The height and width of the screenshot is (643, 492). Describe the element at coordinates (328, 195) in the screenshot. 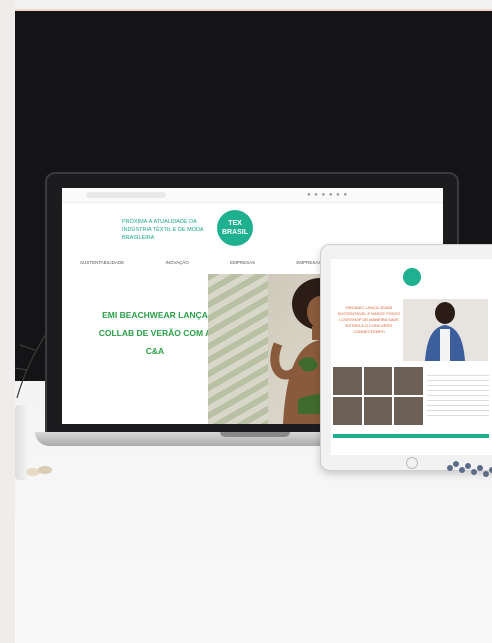

I see `social-icons: ● ● ● ● ● ●` at that location.